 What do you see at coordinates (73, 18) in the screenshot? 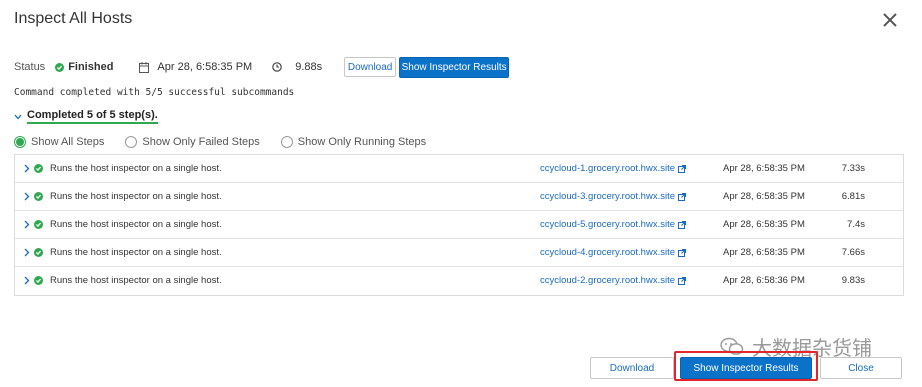
I see `dialog-title: Inspect All Hosts` at bounding box center [73, 18].